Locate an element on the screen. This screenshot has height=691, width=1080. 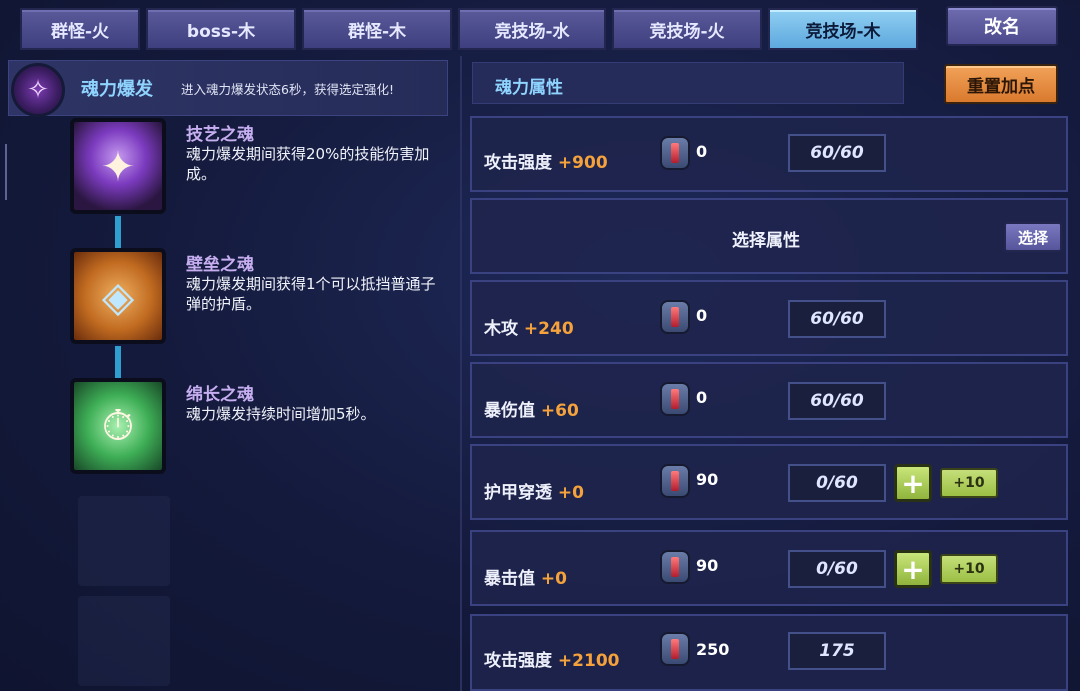
rename-button: 改名 is located at coordinates (1002, 26).